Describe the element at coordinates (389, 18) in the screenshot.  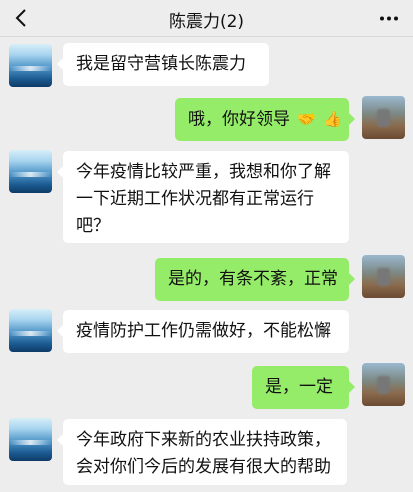
I see `more-dots-icon` at that location.